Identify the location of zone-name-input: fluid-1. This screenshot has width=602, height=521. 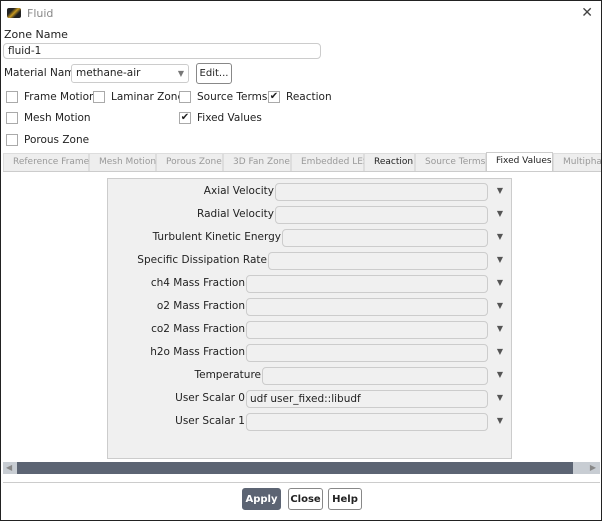
(162, 51).